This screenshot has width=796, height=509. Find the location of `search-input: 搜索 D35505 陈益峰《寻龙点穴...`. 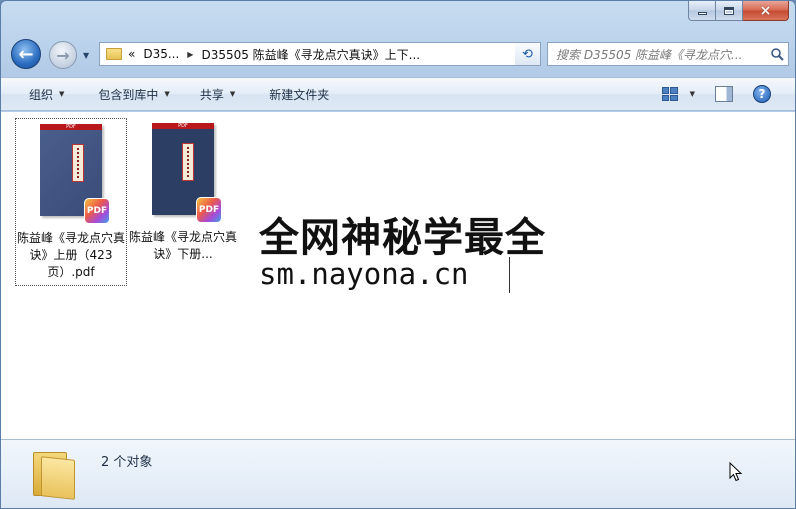

search-input: 搜索 D35505 陈益峰《寻龙点穴... is located at coordinates (668, 54).